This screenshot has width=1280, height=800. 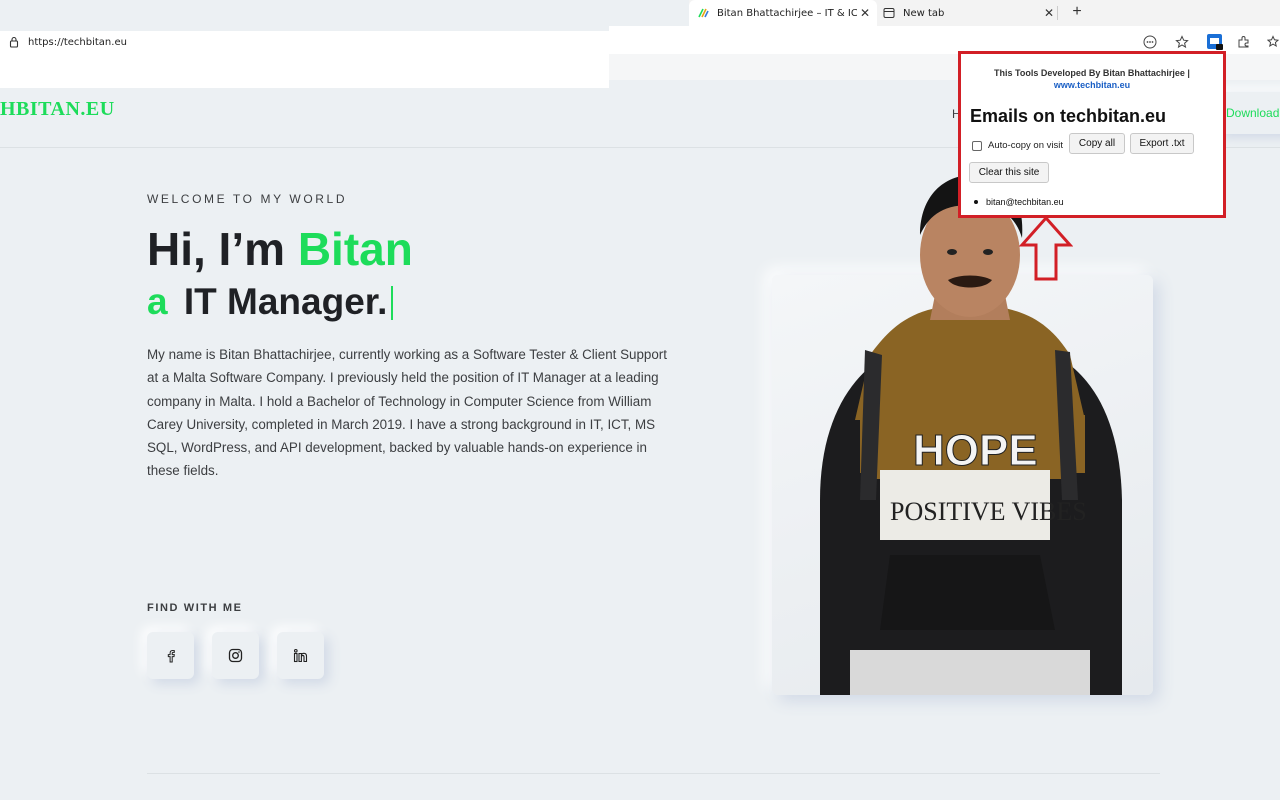 What do you see at coordinates (976, 202) in the screenshot?
I see `bullet` at bounding box center [976, 202].